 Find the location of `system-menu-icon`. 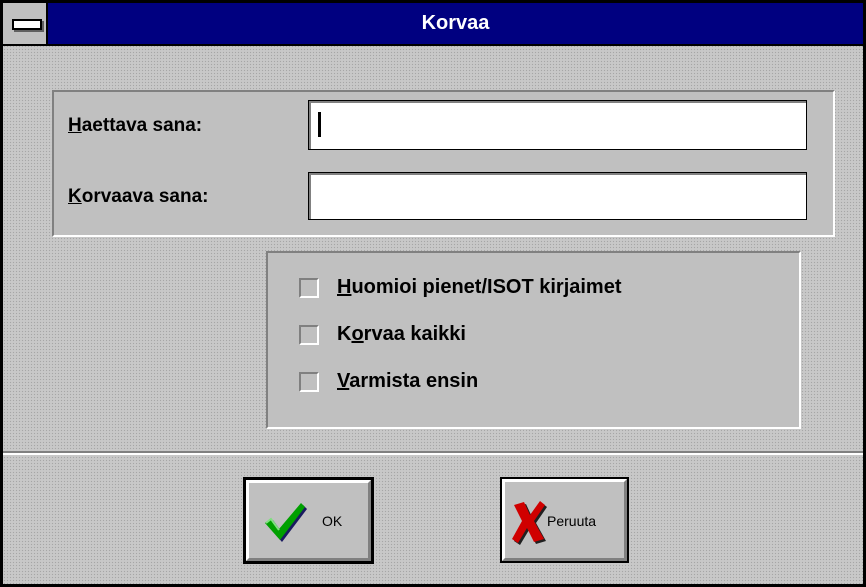

system-menu-icon is located at coordinates (27, 24).